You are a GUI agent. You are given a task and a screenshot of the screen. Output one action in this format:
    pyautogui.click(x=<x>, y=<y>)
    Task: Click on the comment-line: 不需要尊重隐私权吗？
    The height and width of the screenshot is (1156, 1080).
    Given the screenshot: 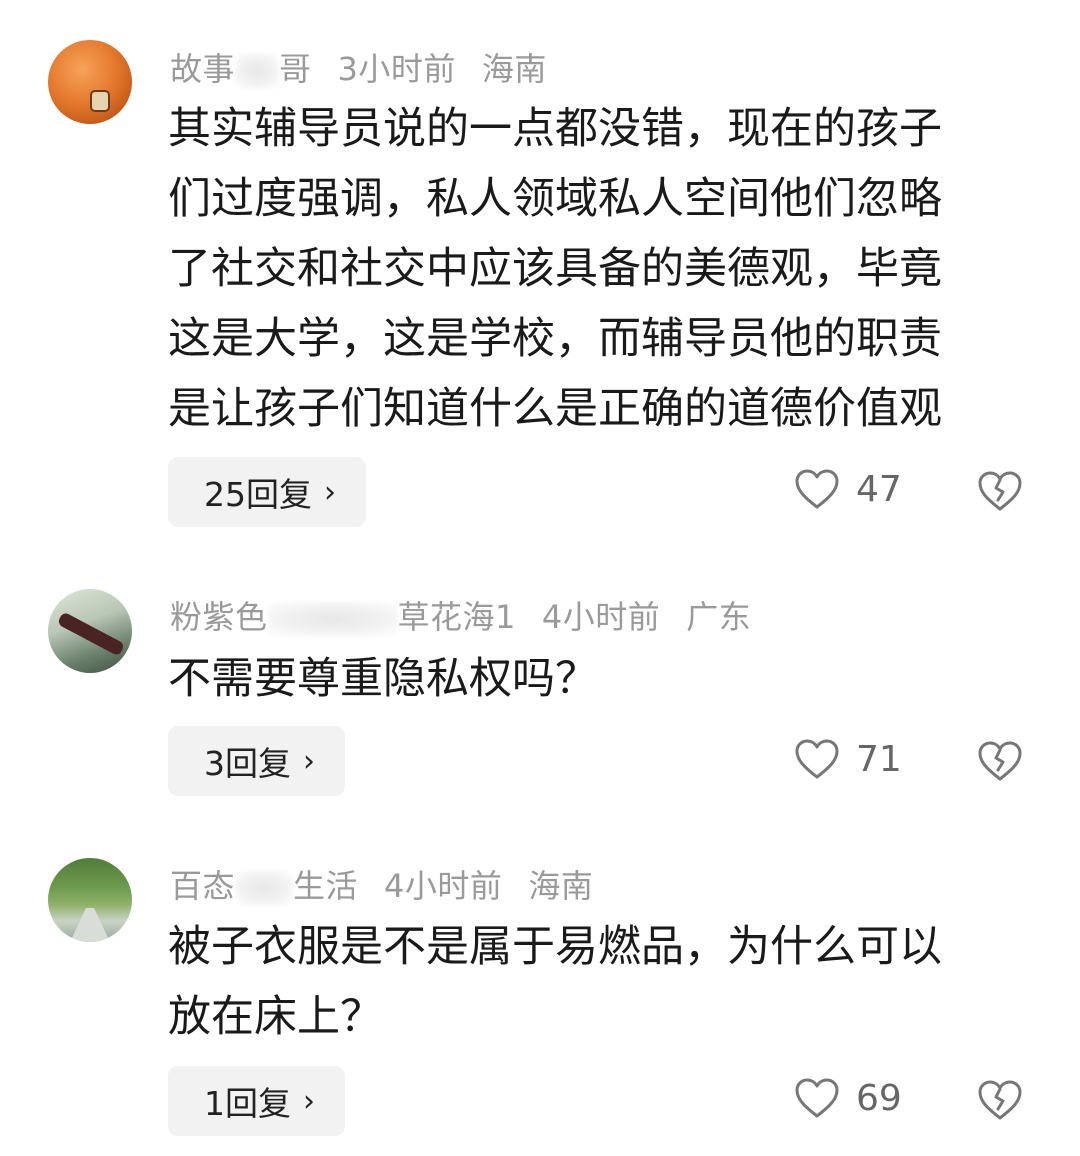 What is the action you would take?
    pyautogui.click(x=383, y=679)
    